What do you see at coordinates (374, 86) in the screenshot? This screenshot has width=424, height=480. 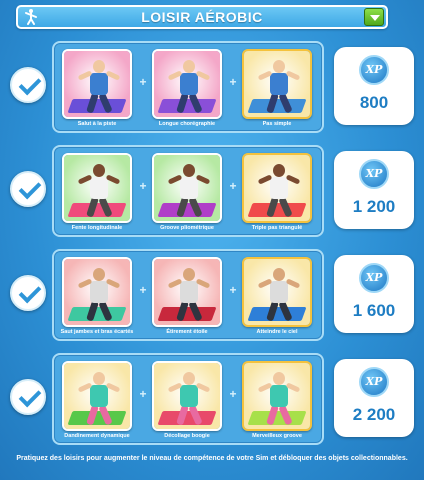 I see `xp-reward-card: XP 800` at bounding box center [374, 86].